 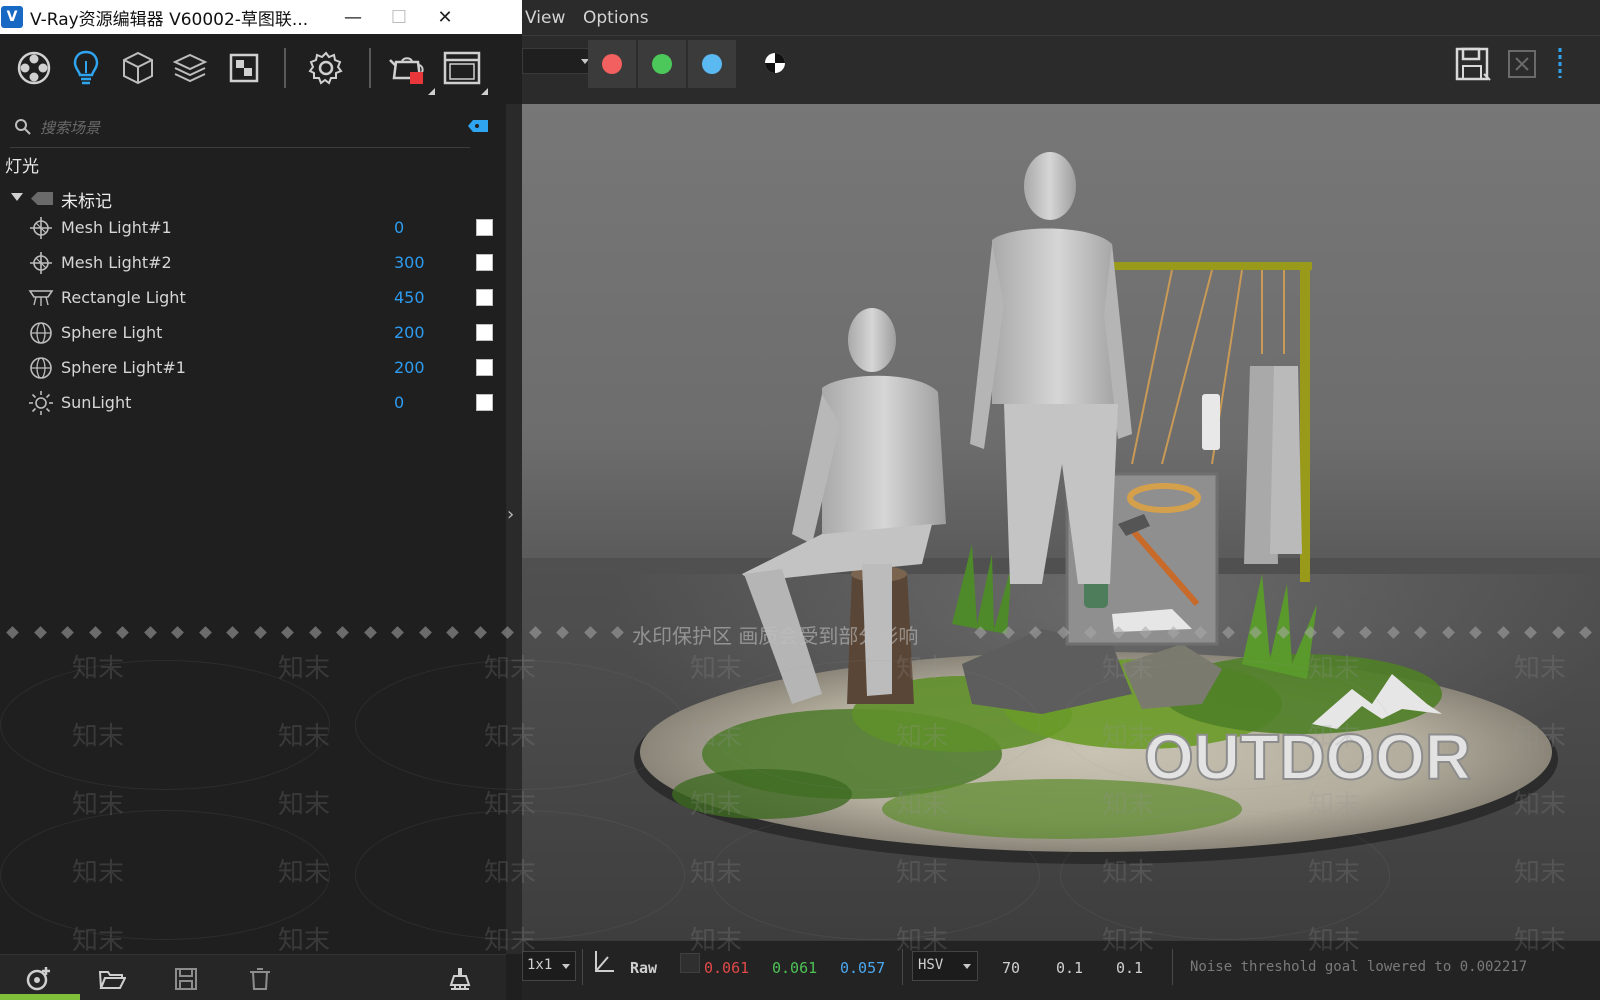 What do you see at coordinates (123, 297) in the screenshot?
I see `light-name: Rectangle Light` at bounding box center [123, 297].